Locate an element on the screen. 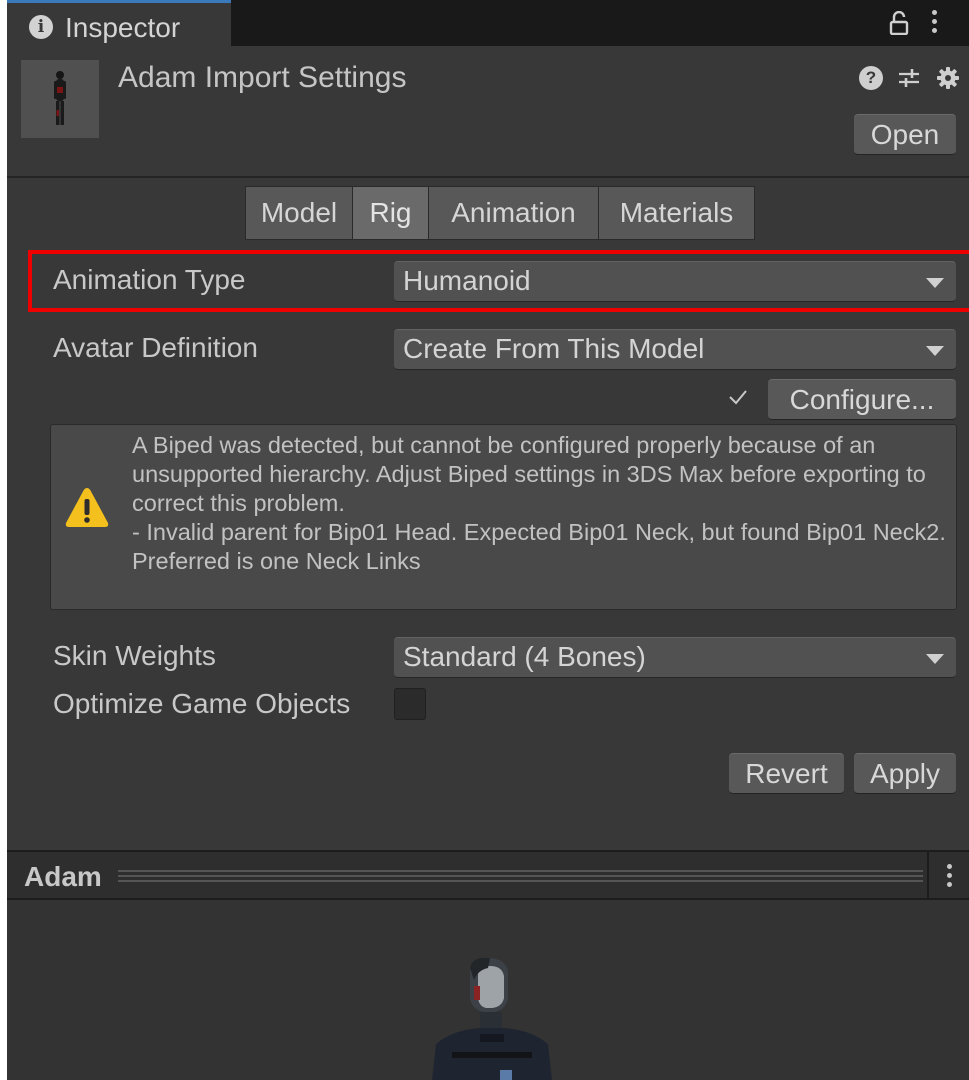 The image size is (969, 1080). avatar-definition-value: Create From This Model is located at coordinates (554, 348).